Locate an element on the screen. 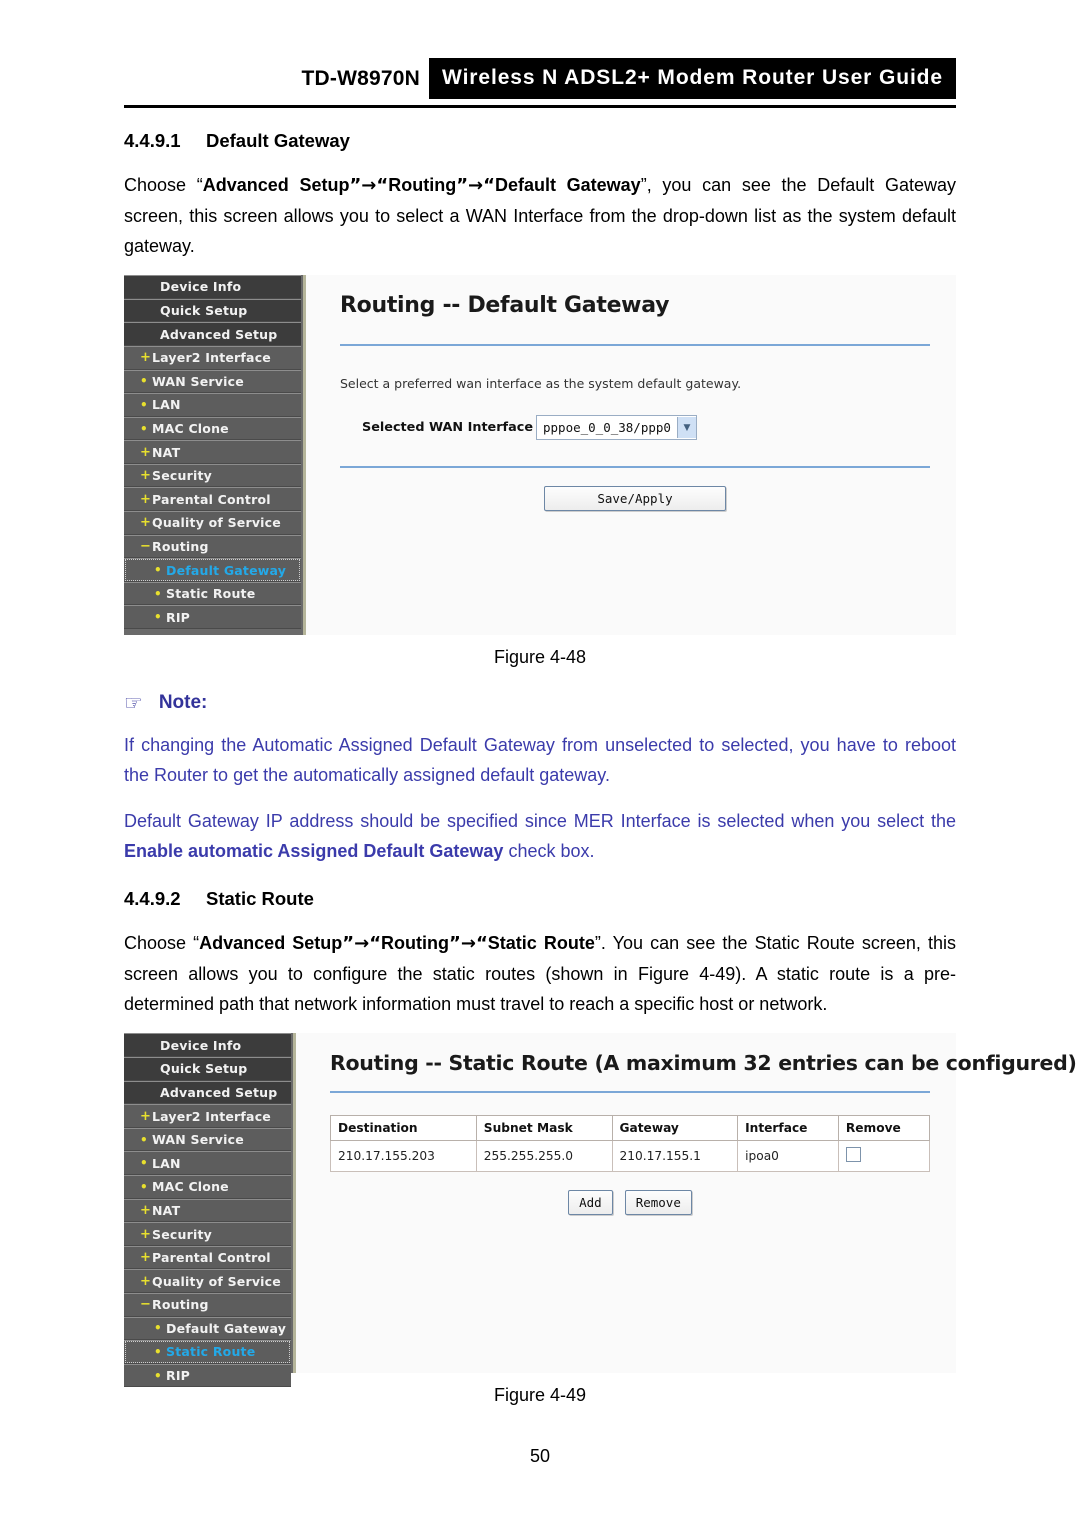 The image size is (1080, 1527). figure-caption-4-49: Figure 4-49 is located at coordinates (540, 1395).